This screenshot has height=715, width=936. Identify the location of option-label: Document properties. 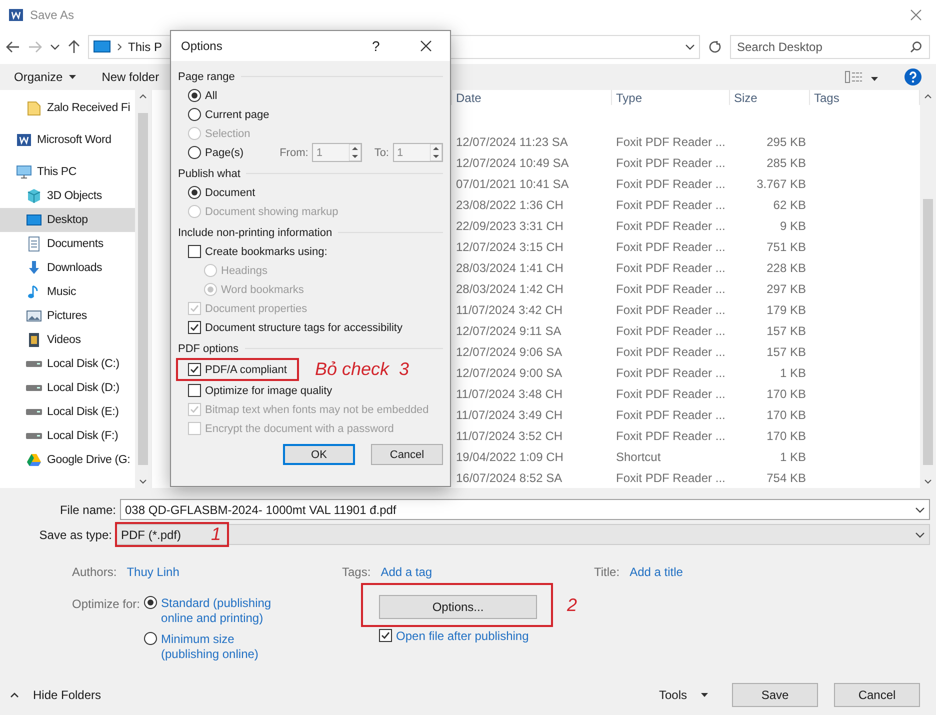
(256, 308).